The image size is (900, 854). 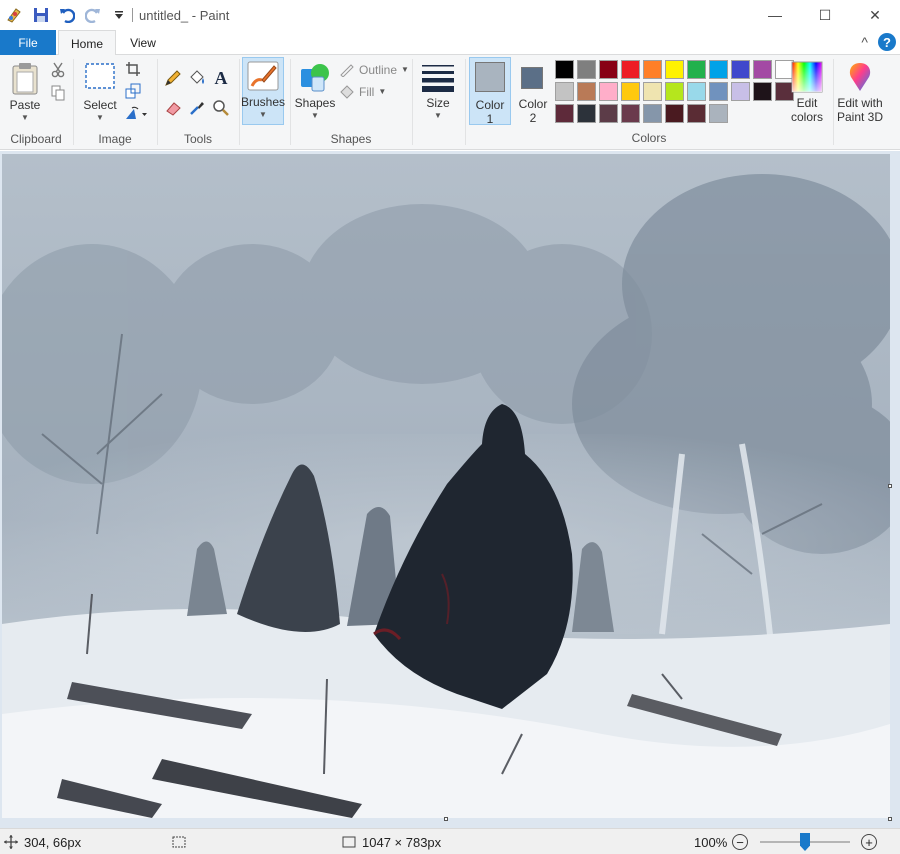 What do you see at coordinates (25, 118) in the screenshot?
I see `paste-dropdown-icon: ▼` at bounding box center [25, 118].